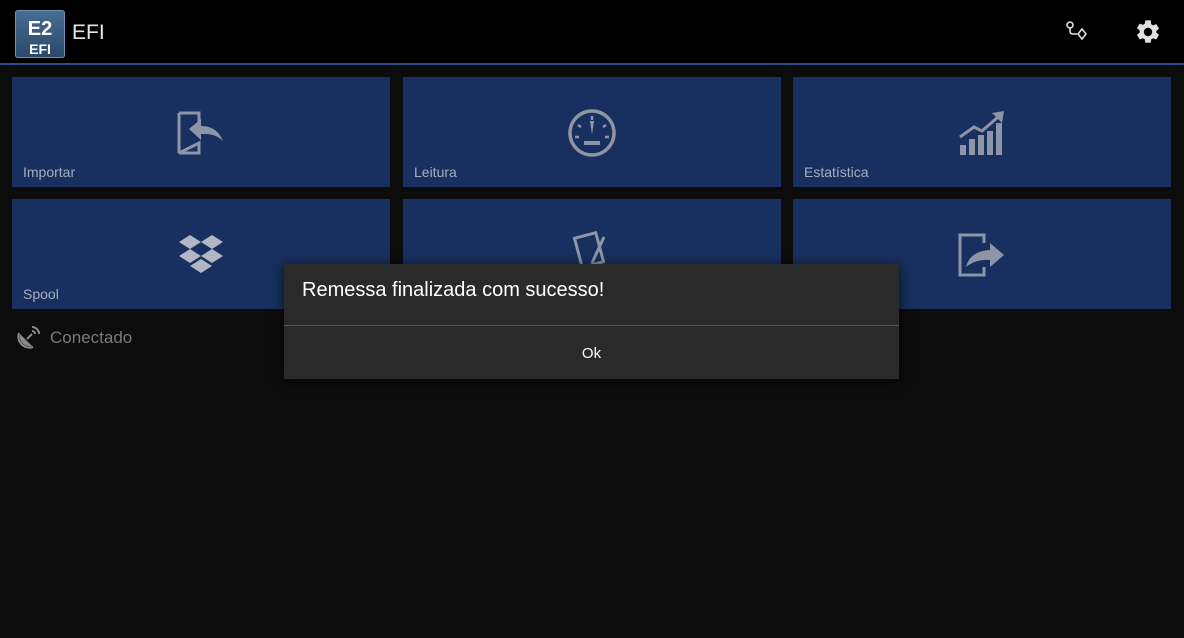 The width and height of the screenshot is (1184, 638). I want to click on svg-text: E2, so click(40, 29).